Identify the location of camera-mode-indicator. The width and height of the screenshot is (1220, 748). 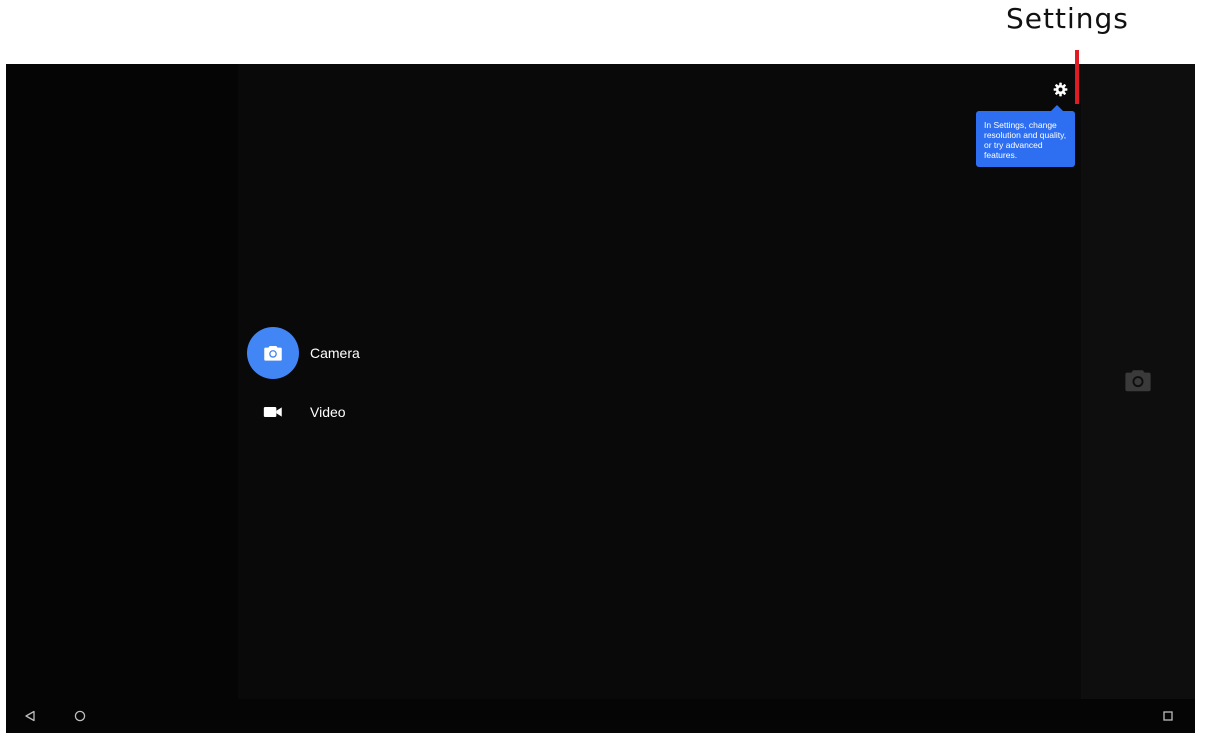
(273, 353).